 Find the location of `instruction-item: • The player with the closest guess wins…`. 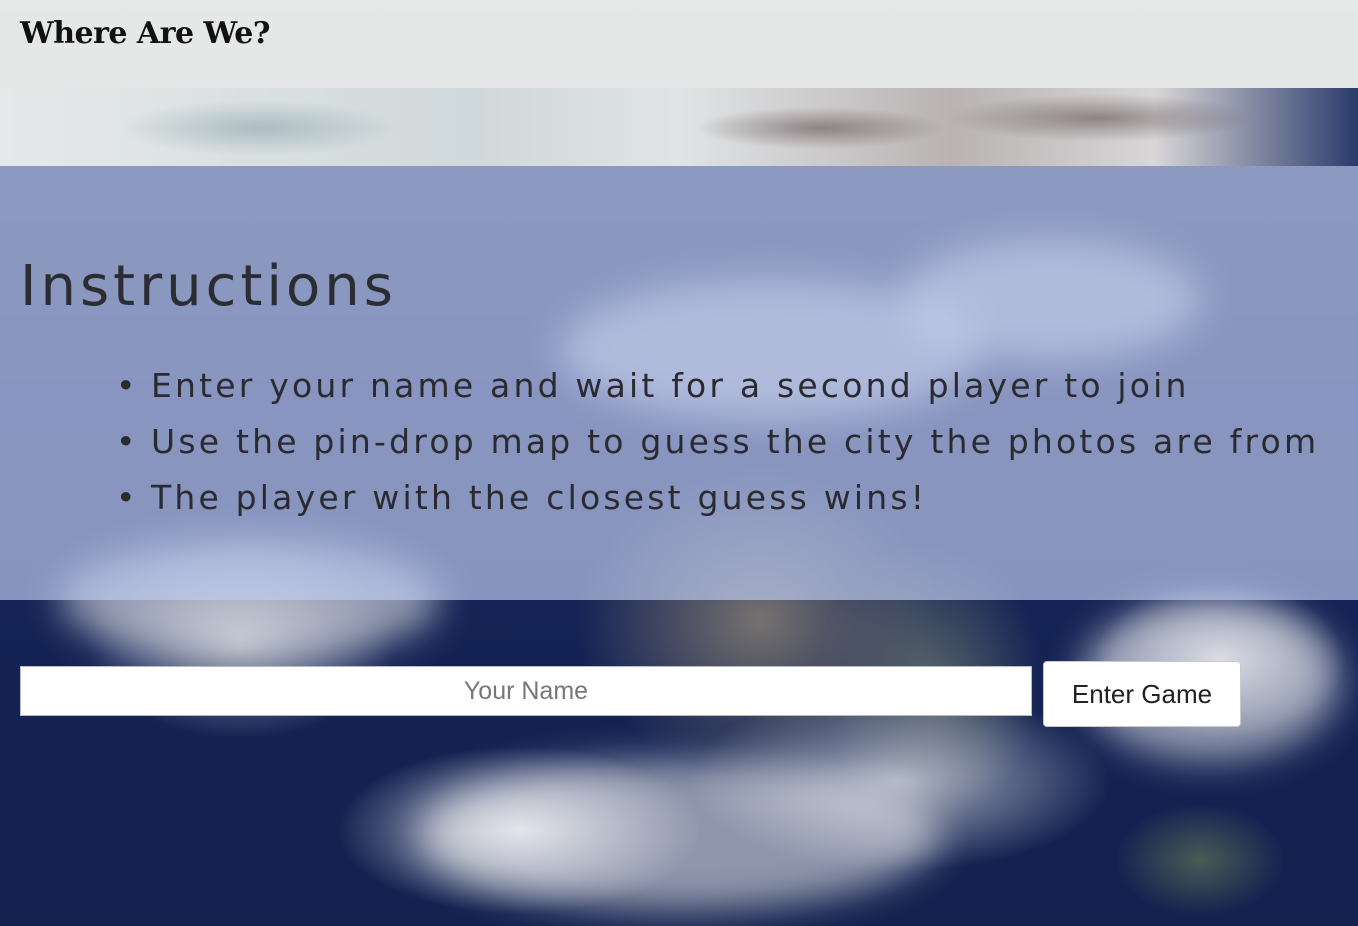

instruction-item: • The player with the closest guess wins… is located at coordinates (717, 498).